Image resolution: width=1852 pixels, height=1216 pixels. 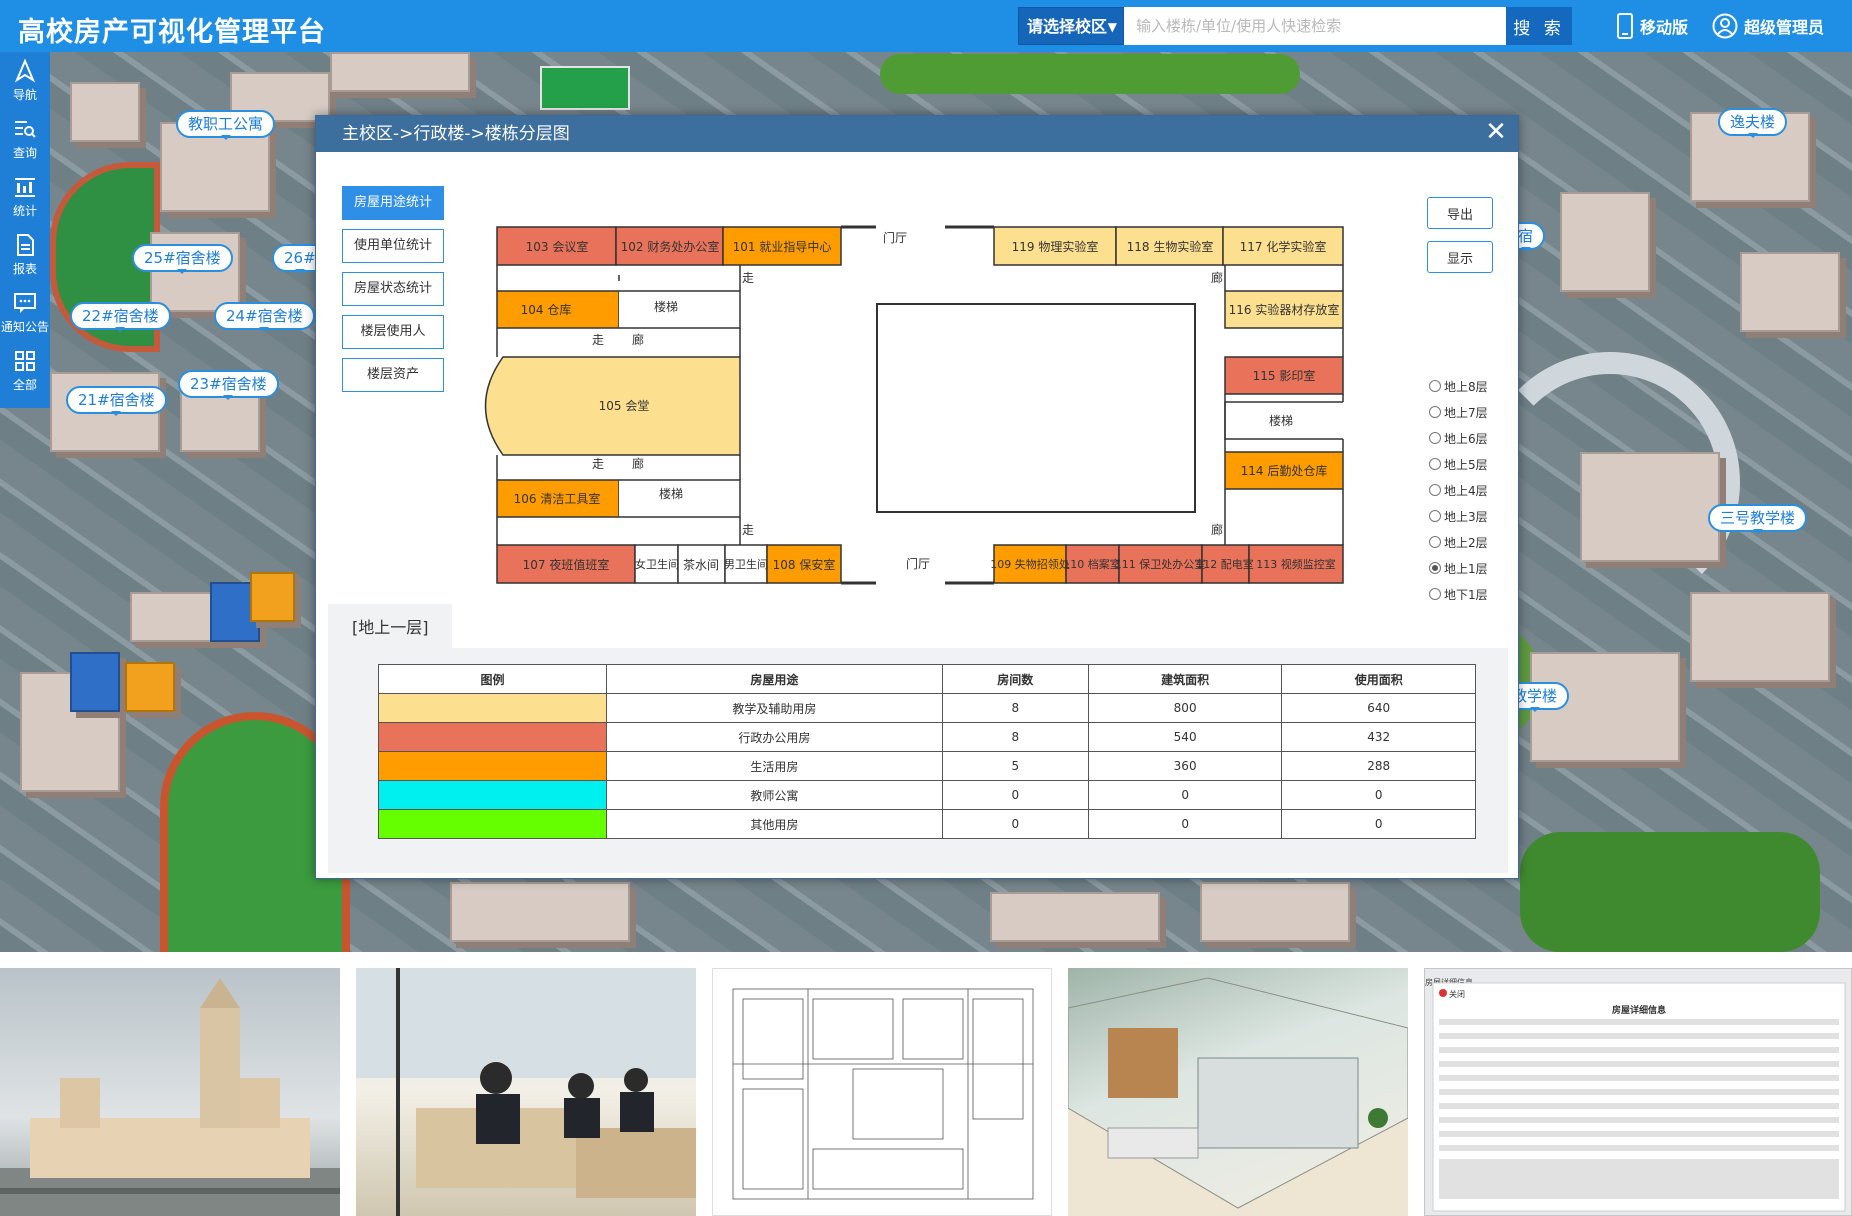 What do you see at coordinates (182, 259) in the screenshot?
I see `map-label-building: 25#宿舍楼` at bounding box center [182, 259].